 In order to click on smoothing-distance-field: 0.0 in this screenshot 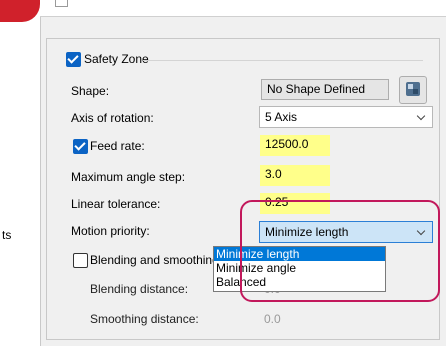, I will do `click(292, 319)`.